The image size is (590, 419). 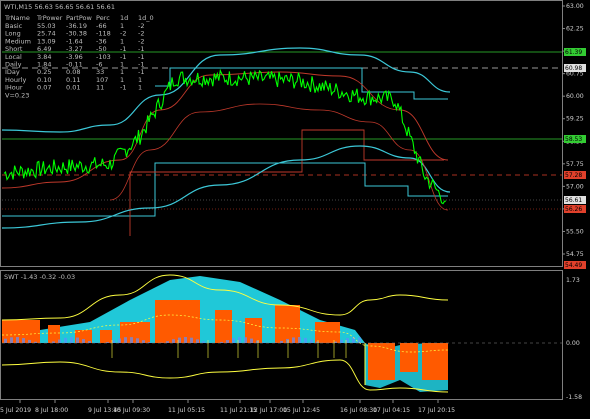 I want to click on time-axis-label: 11 Jul 05:15, so click(x=186, y=410).